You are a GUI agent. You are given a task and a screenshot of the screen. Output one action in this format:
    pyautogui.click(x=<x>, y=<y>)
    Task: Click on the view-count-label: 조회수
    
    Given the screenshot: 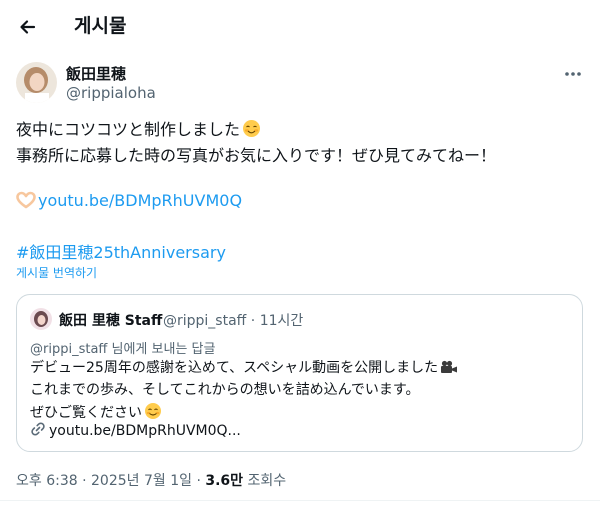 What is the action you would take?
    pyautogui.click(x=267, y=481)
    